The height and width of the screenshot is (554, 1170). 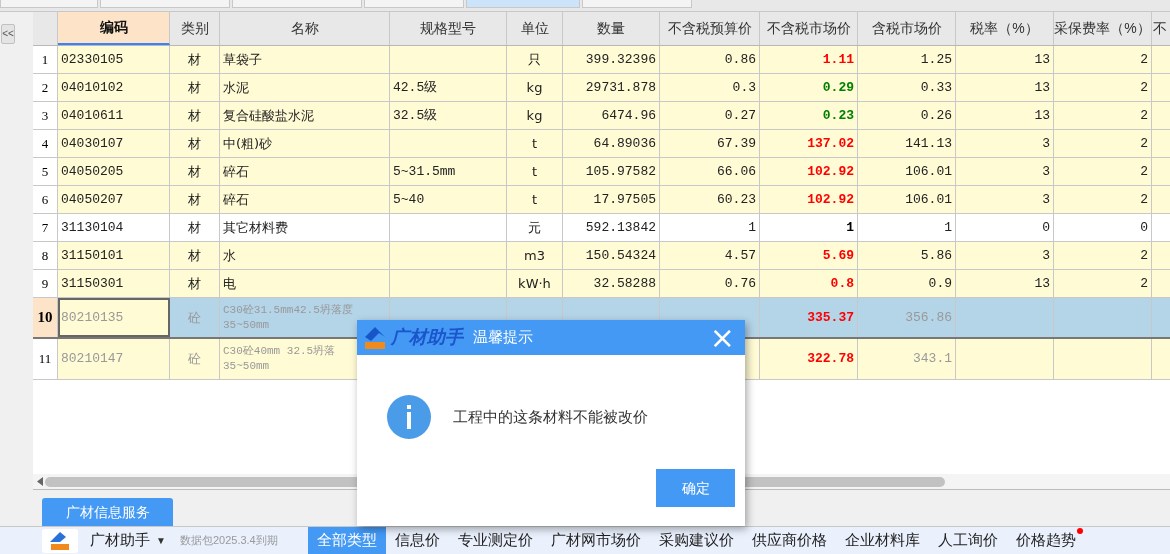 I want to click on quantity-cell: 150.54324, so click(x=611, y=255).